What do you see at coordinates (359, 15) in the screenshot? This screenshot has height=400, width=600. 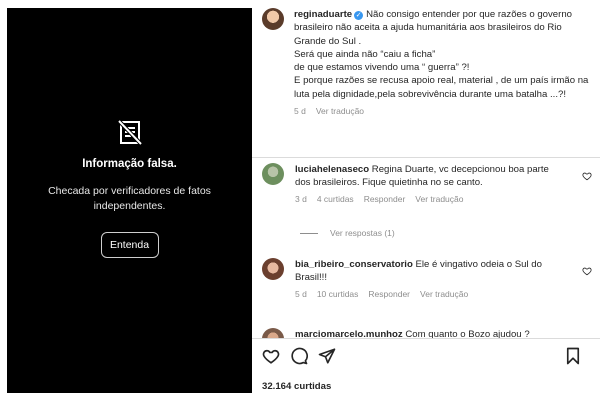 I see `verified-badge-icon: ✓` at bounding box center [359, 15].